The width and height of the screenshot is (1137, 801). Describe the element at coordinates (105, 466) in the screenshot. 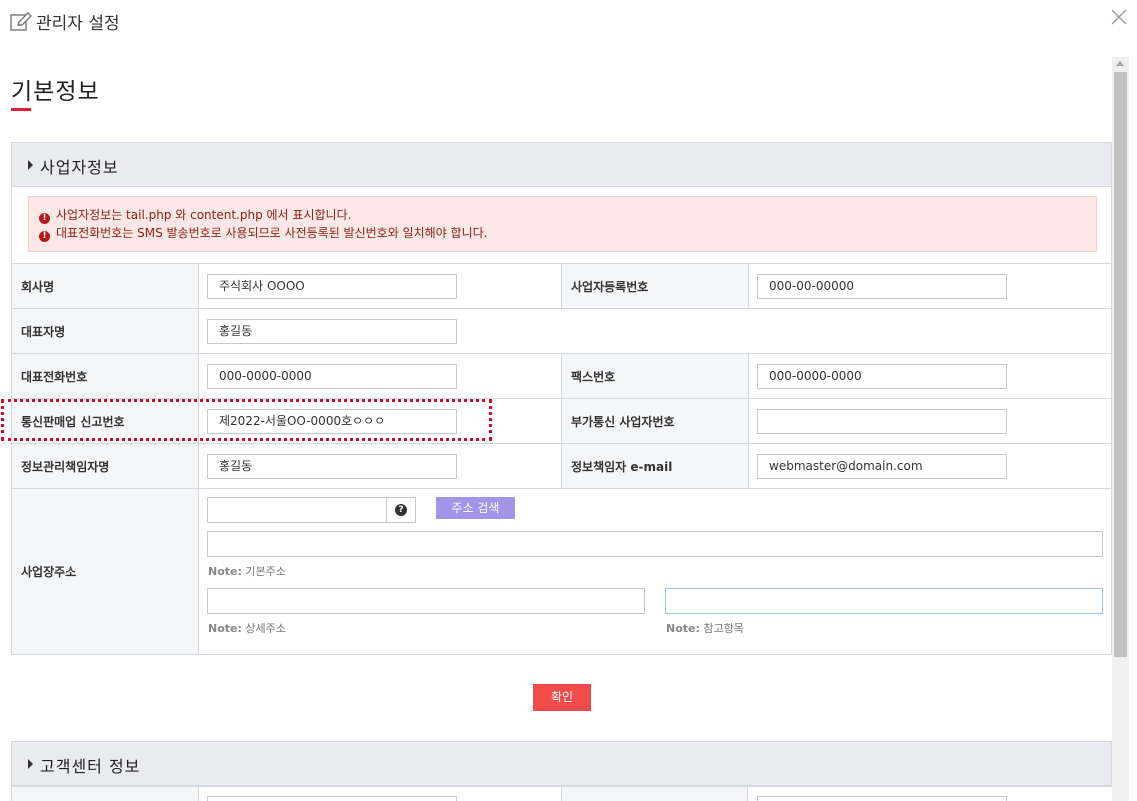

I see `privacy-officer-label: 정보관리책임자명` at that location.